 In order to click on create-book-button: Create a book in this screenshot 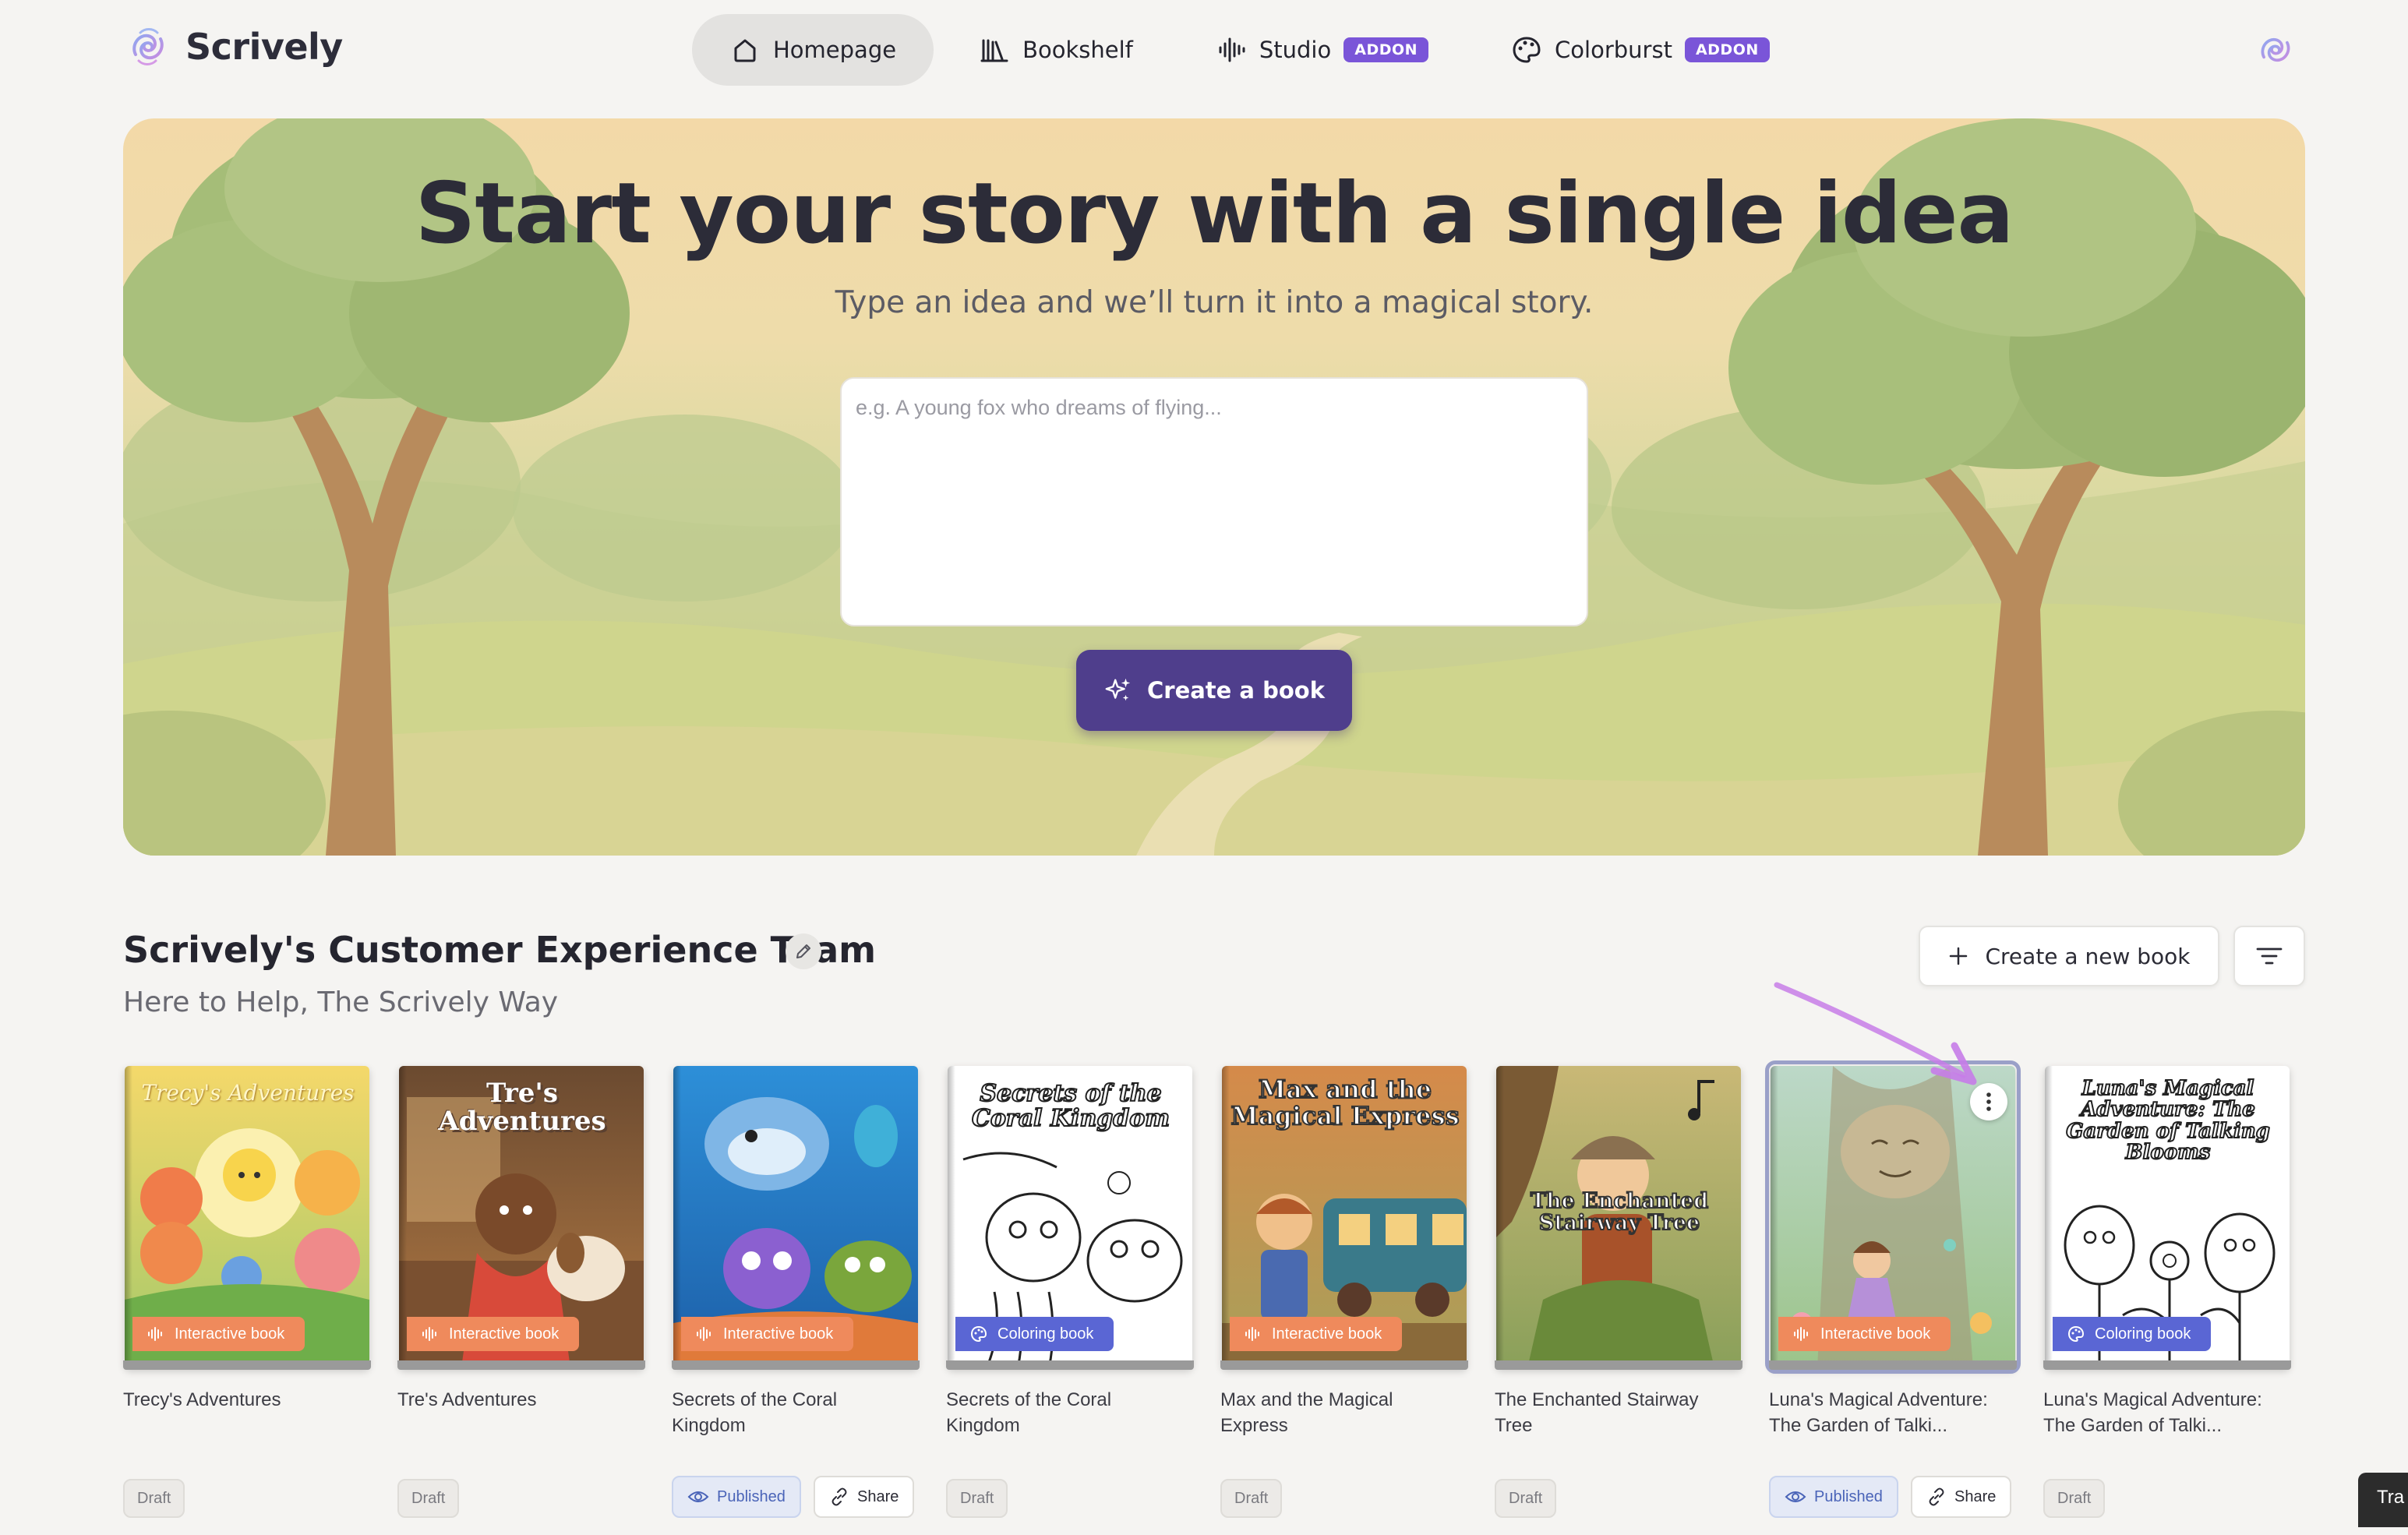, I will do `click(1214, 690)`.